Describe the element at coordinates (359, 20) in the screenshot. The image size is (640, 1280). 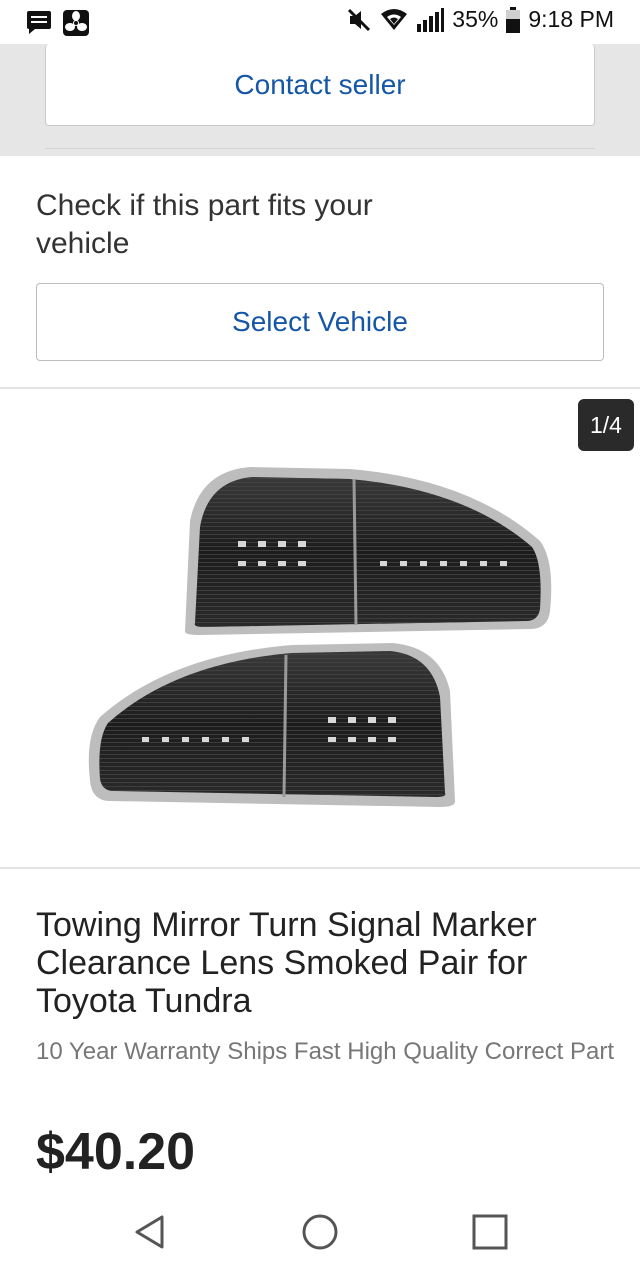
I see `mute-icon` at that location.